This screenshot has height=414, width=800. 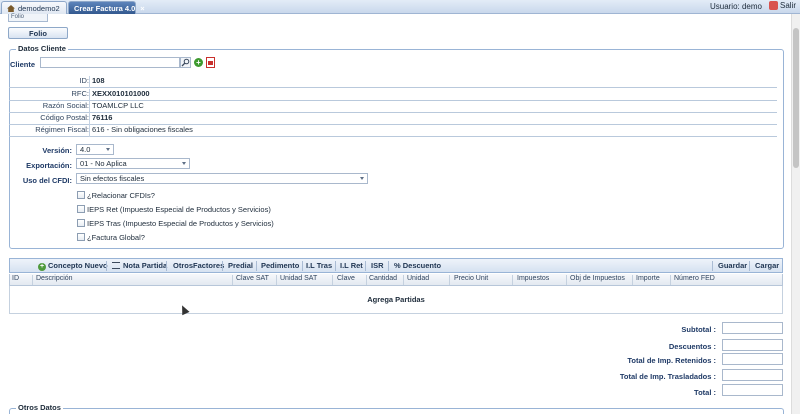 I want to click on user-label: Usuario: demo, so click(x=735, y=6).